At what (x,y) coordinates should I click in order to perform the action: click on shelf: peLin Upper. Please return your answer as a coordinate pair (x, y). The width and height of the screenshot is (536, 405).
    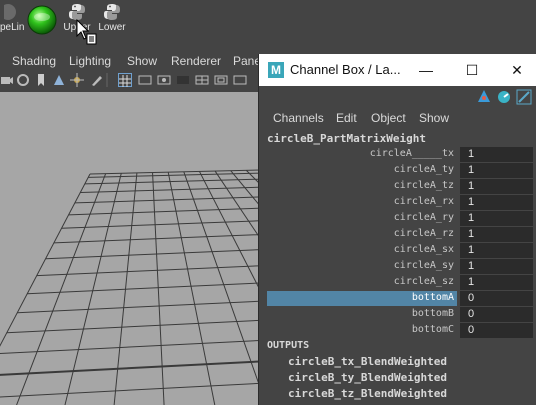
    Looking at the image, I should click on (268, 22).